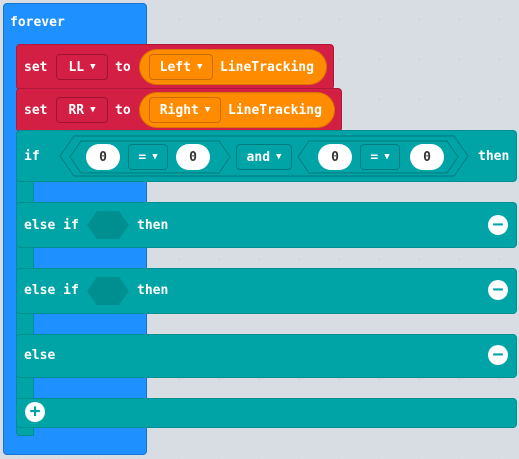  What do you see at coordinates (153, 225) in the screenshot?
I see `else-if-1-then-label: then` at bounding box center [153, 225].